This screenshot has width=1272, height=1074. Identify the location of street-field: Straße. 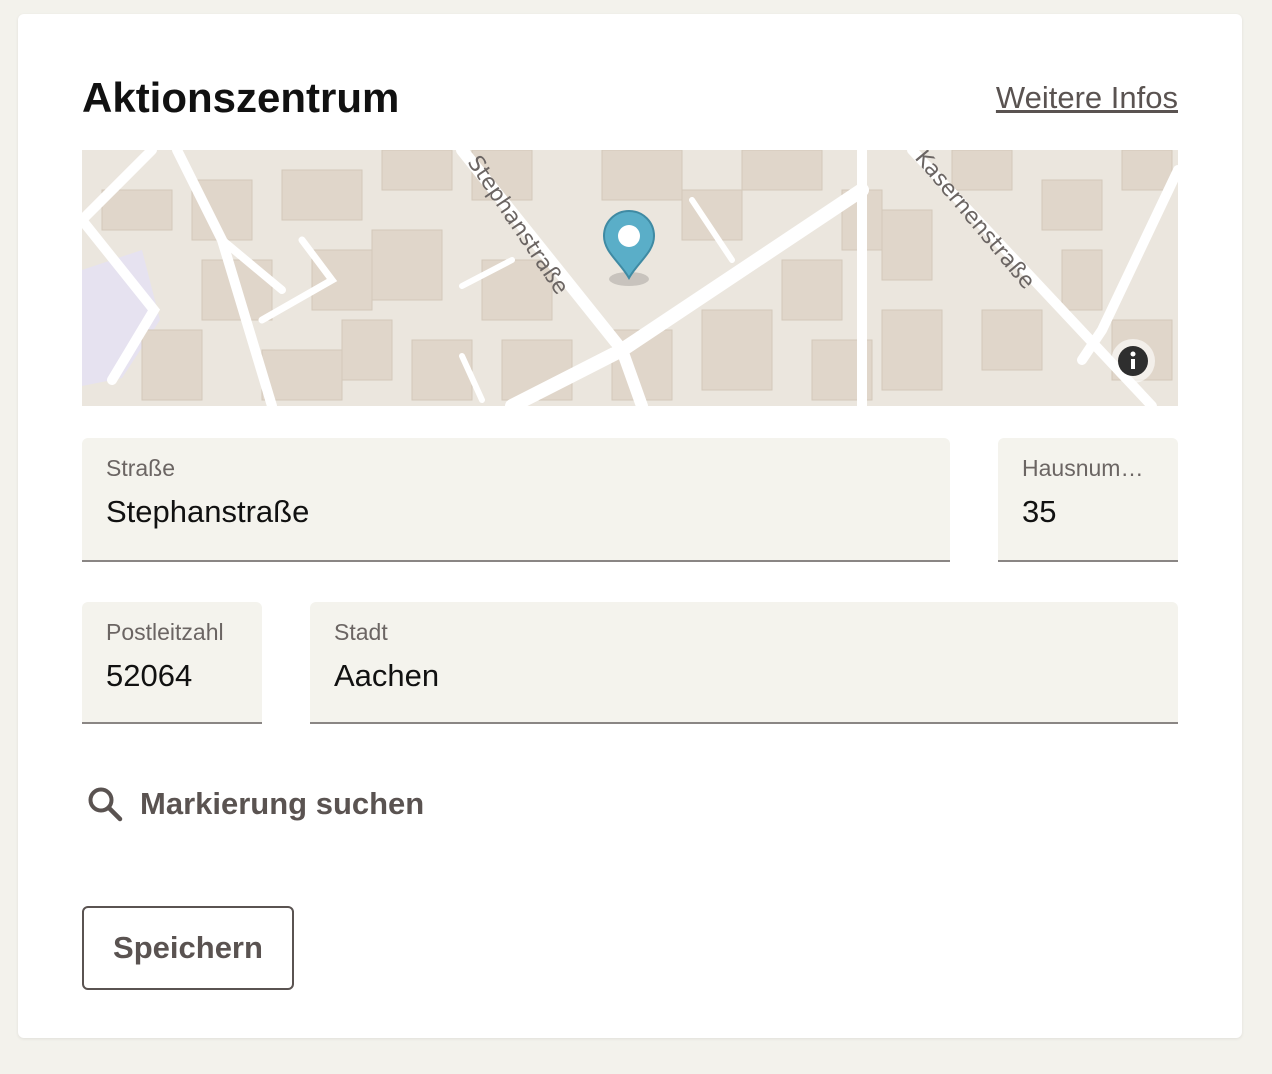
(516, 500).